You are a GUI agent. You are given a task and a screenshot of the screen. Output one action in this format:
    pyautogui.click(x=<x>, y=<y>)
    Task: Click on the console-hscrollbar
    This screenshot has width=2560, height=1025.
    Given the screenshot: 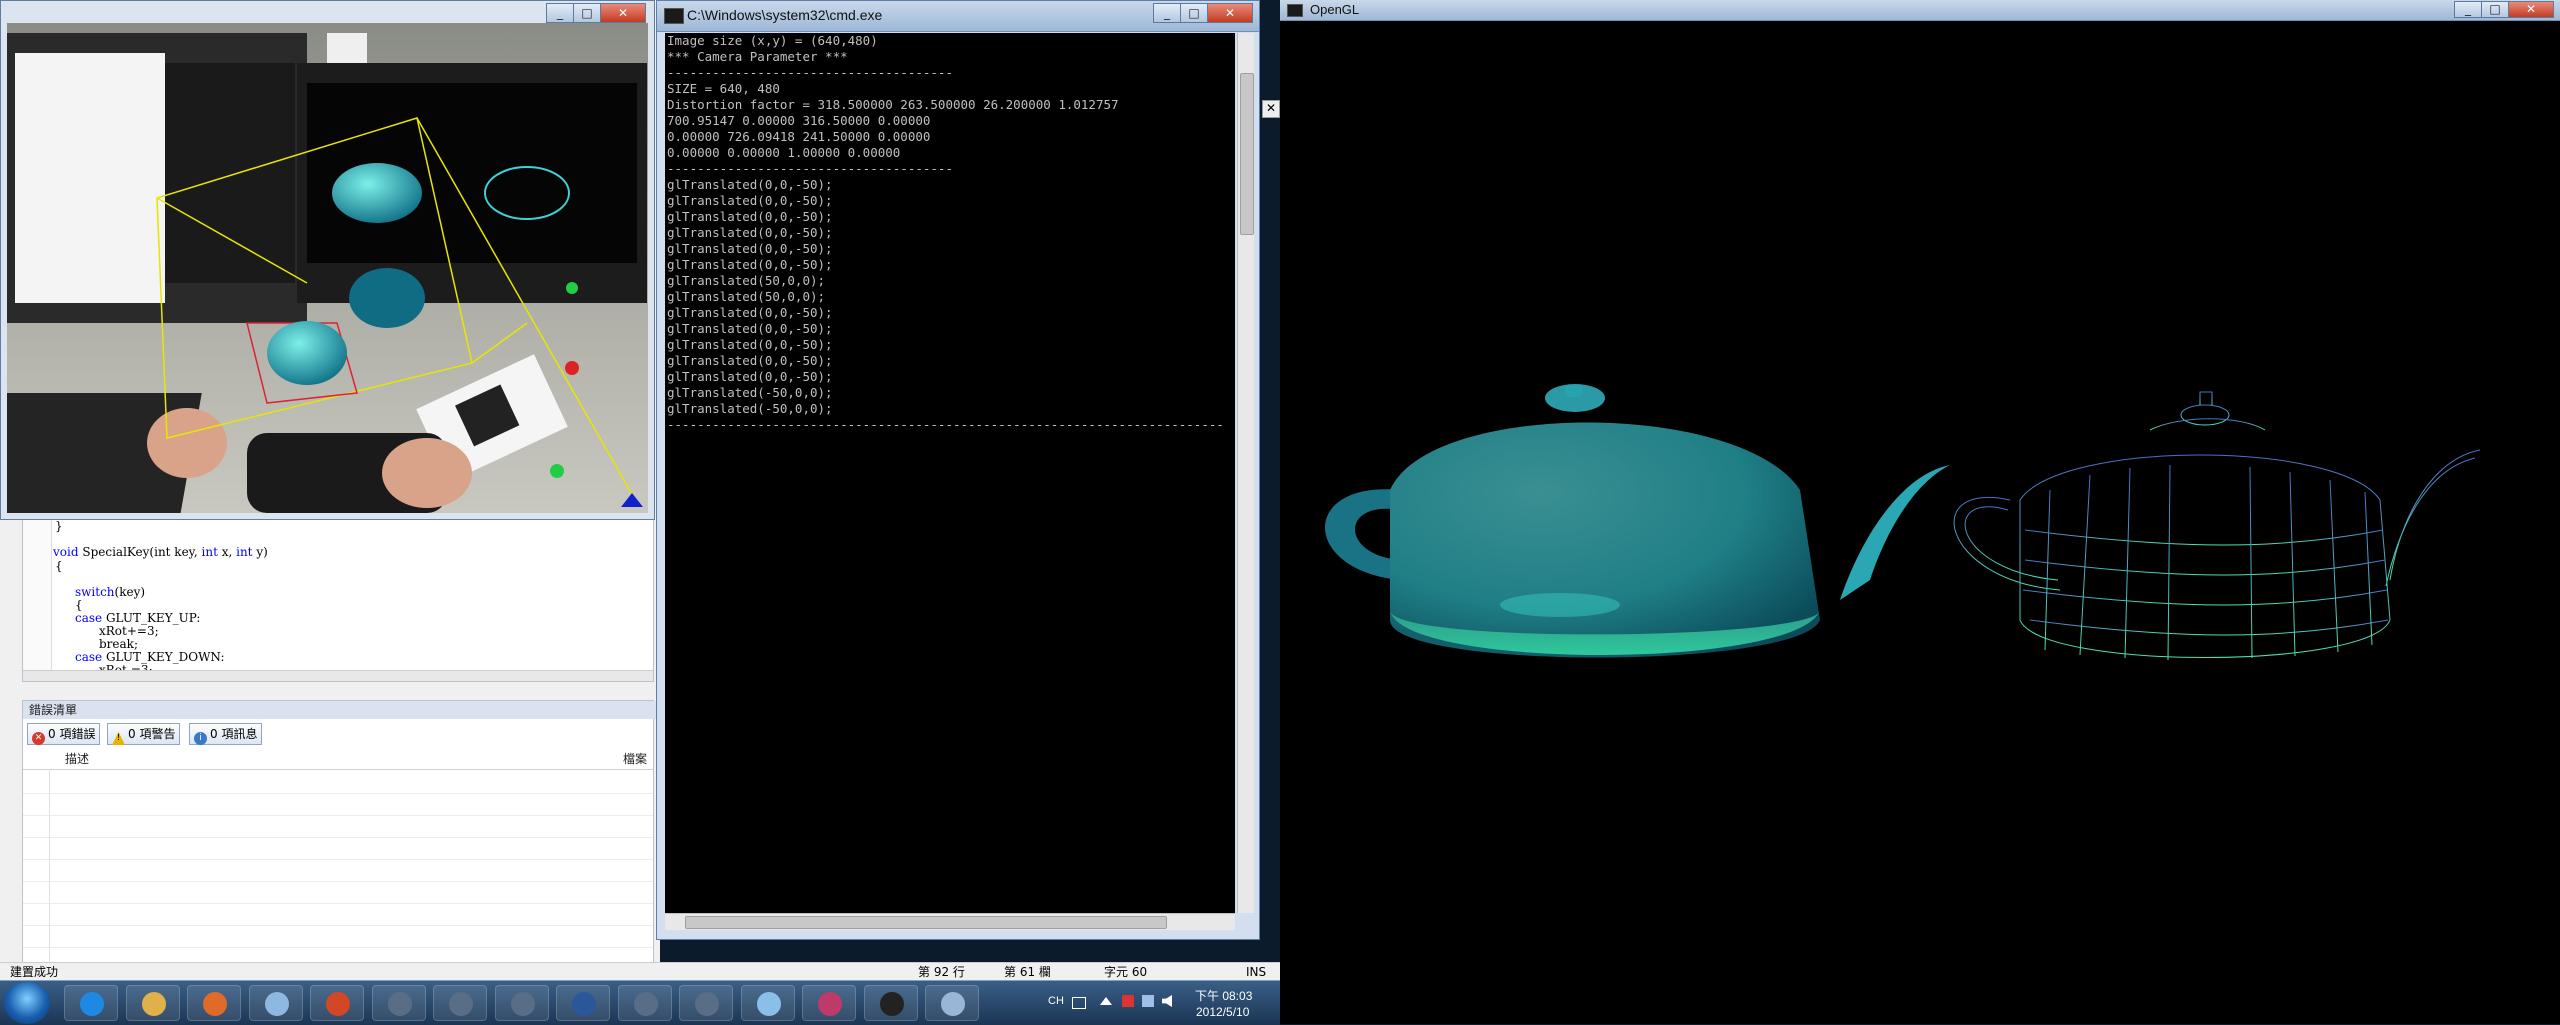 What is the action you would take?
    pyautogui.click(x=950, y=921)
    